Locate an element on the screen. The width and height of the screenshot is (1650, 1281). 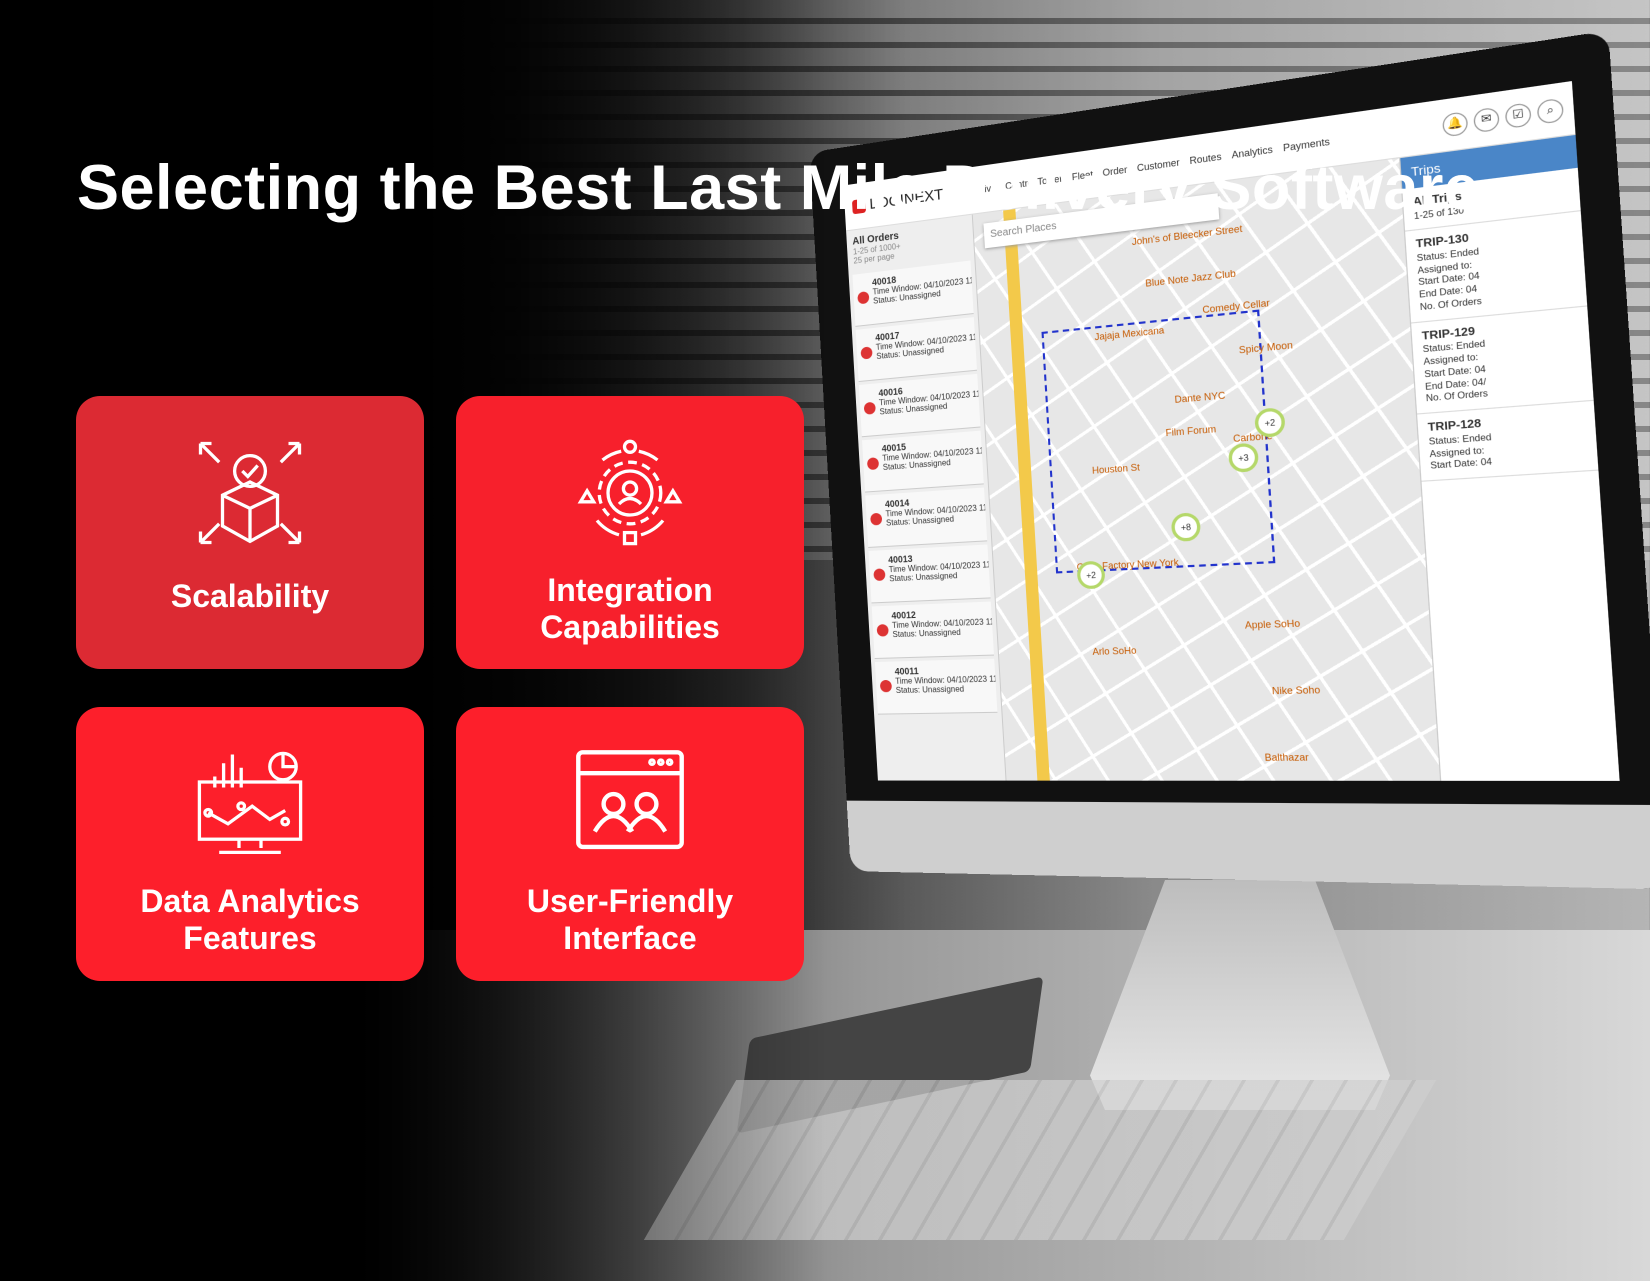
analytics-monitor-icon is located at coordinates (250, 803).